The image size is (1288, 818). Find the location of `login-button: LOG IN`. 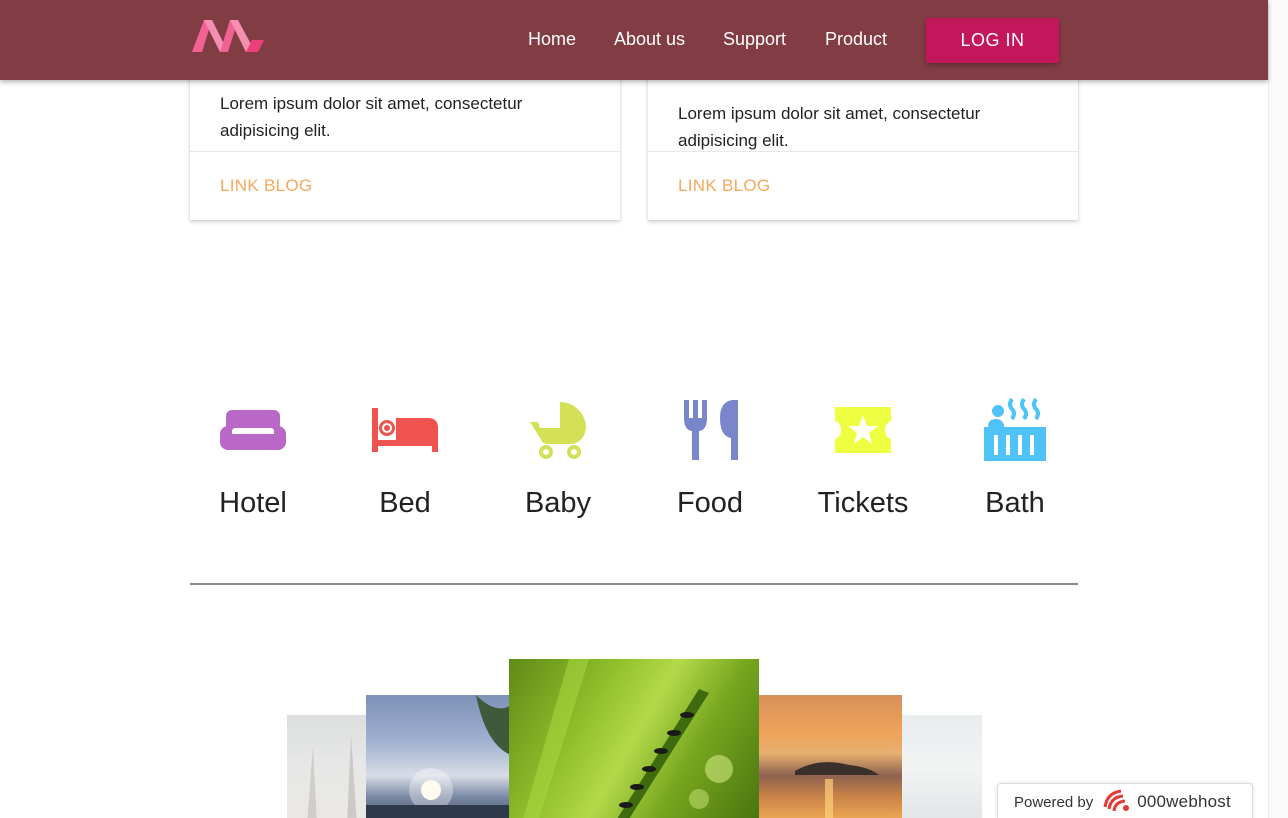

login-button: LOG IN is located at coordinates (992, 40).